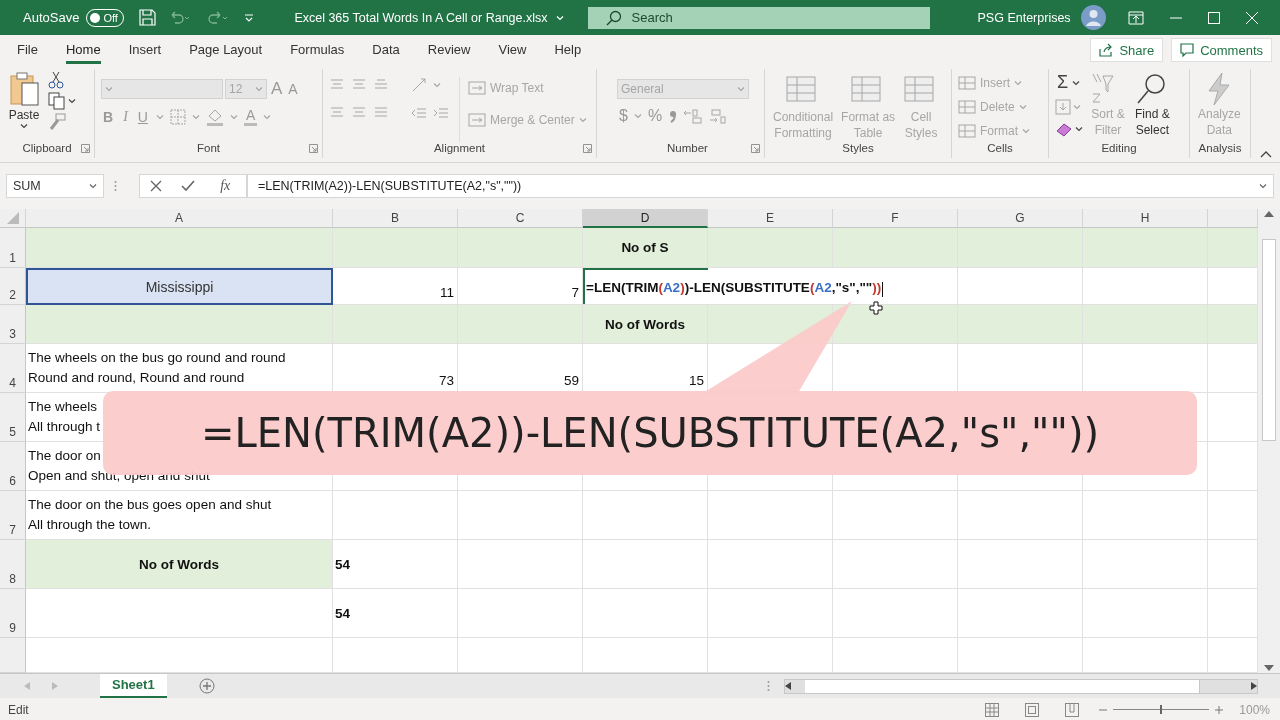 The width and height of the screenshot is (1280, 720). Describe the element at coordinates (1135, 17) in the screenshot. I see `ribbon-display-icon` at that location.